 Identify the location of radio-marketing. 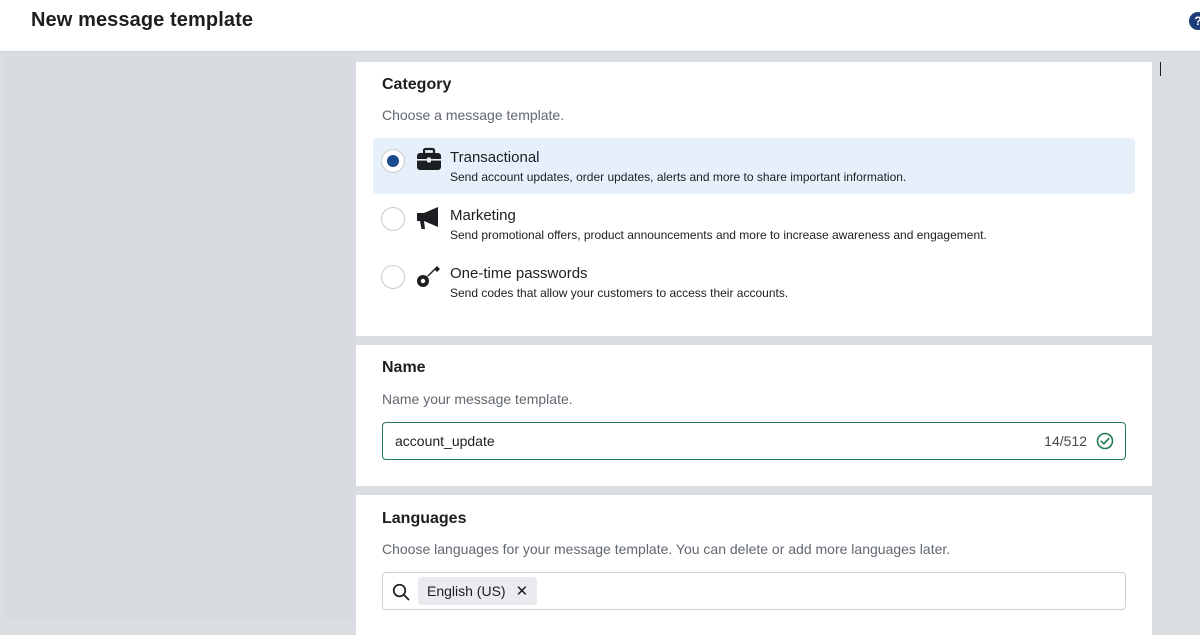
(393, 219).